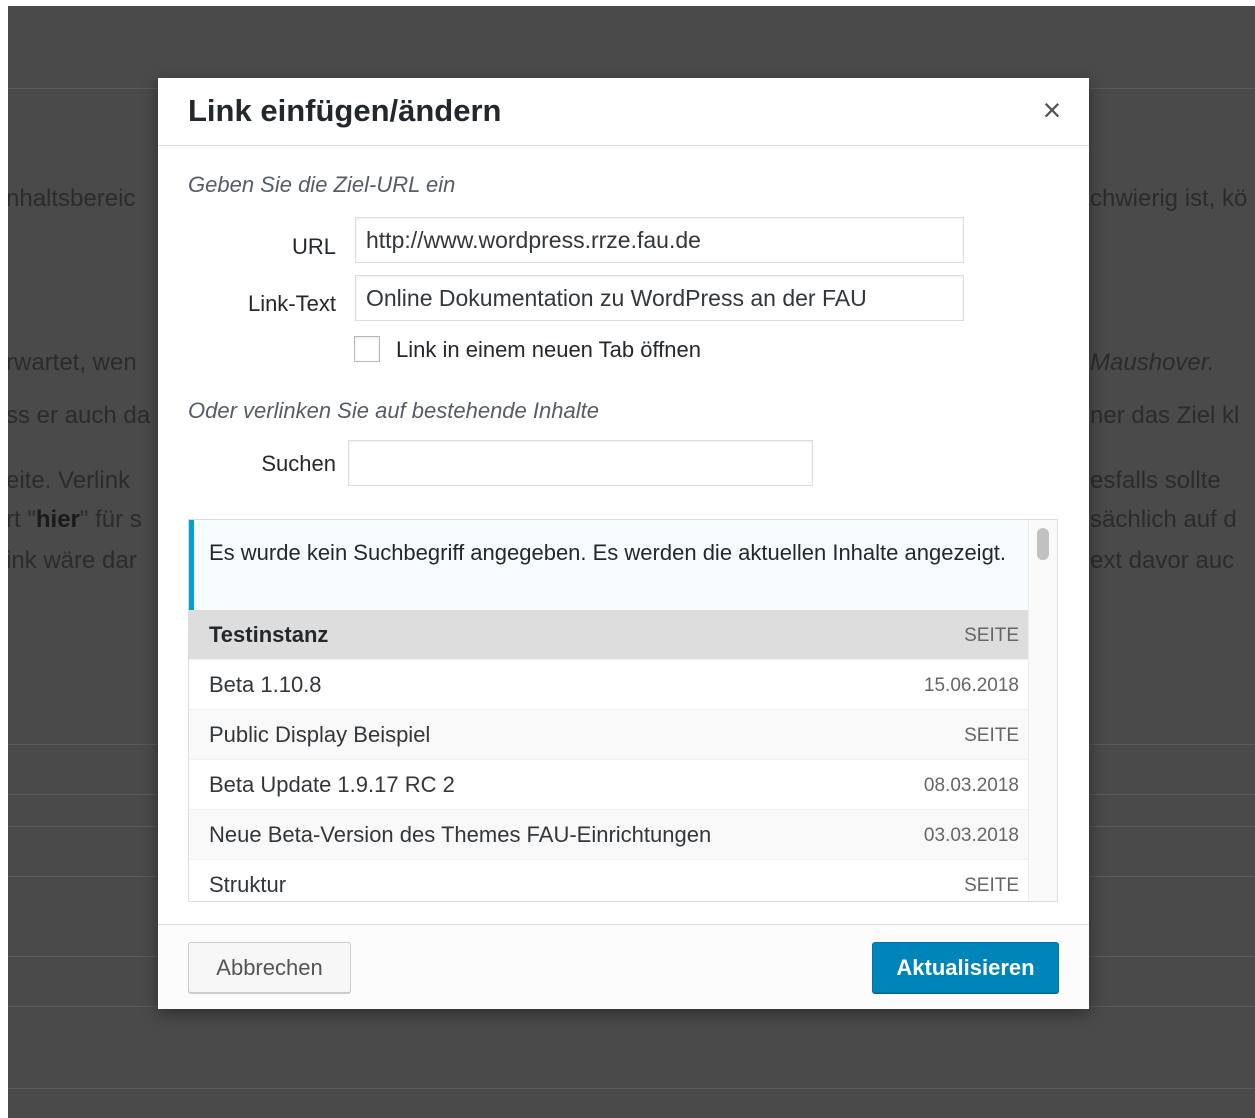  What do you see at coordinates (971, 785) in the screenshot?
I see `result-info: 08.03.2018` at bounding box center [971, 785].